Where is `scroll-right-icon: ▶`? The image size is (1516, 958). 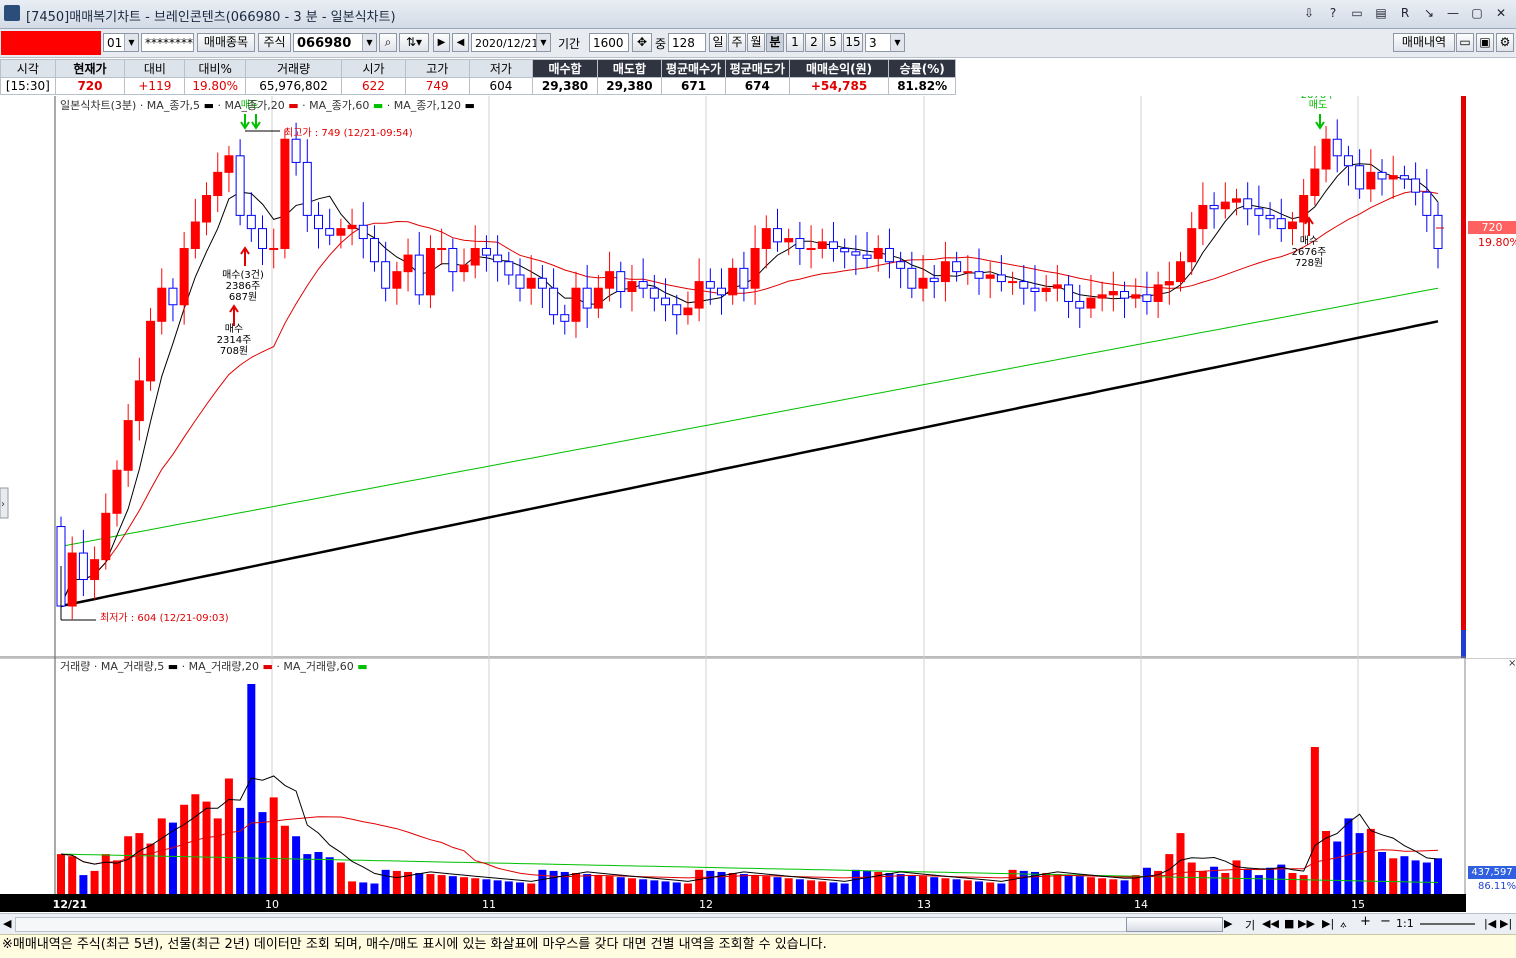 scroll-right-icon: ▶ is located at coordinates (1228, 923).